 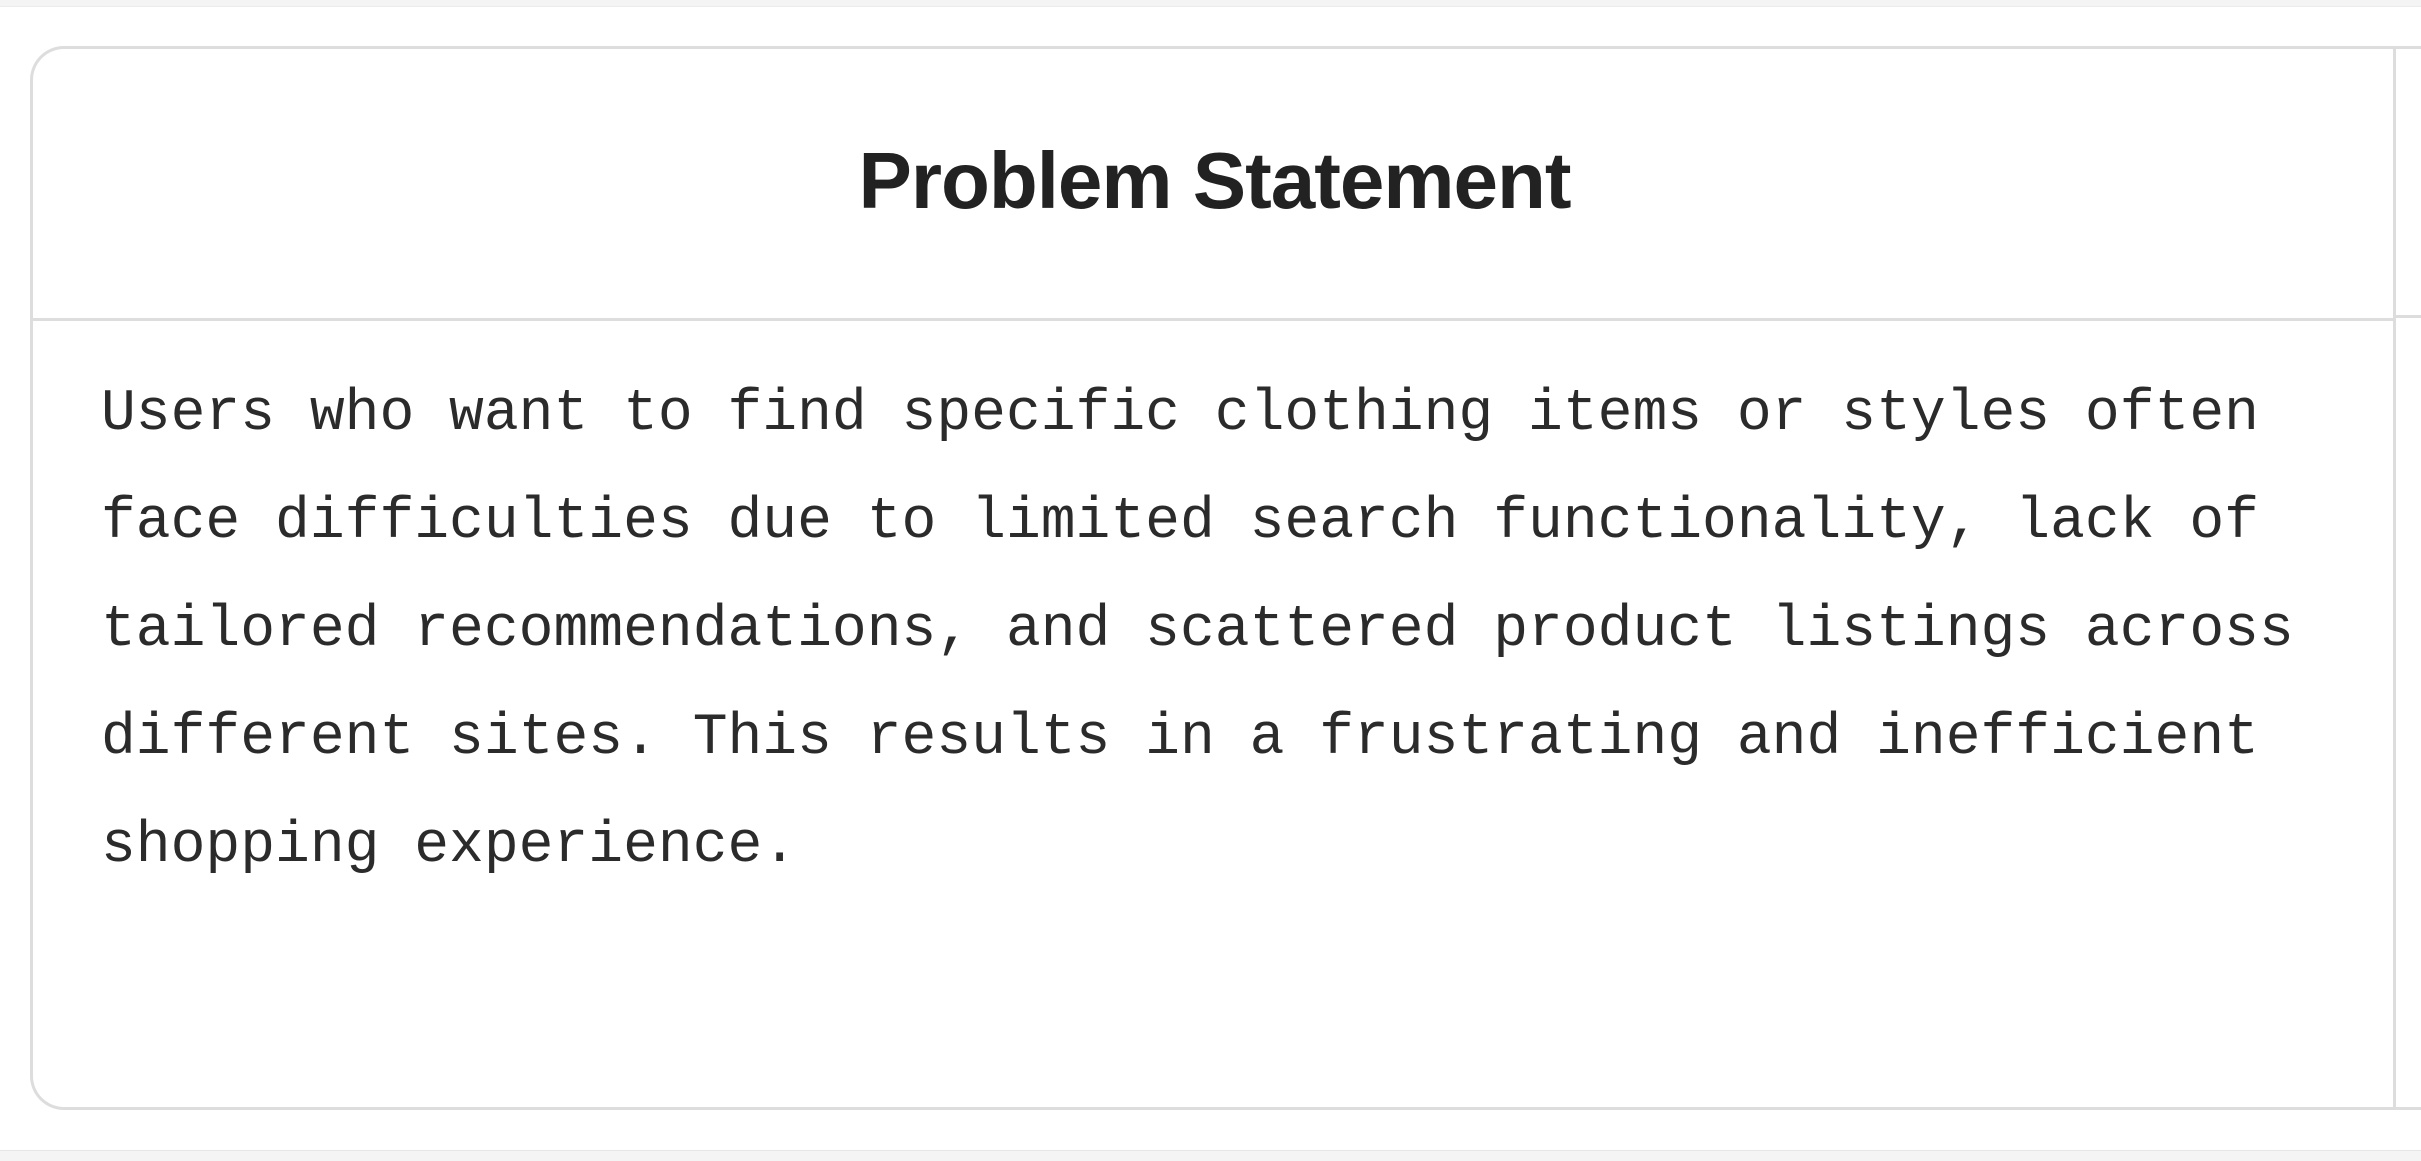 What do you see at coordinates (1214, 180) in the screenshot?
I see `card-title: Problem Statement` at bounding box center [1214, 180].